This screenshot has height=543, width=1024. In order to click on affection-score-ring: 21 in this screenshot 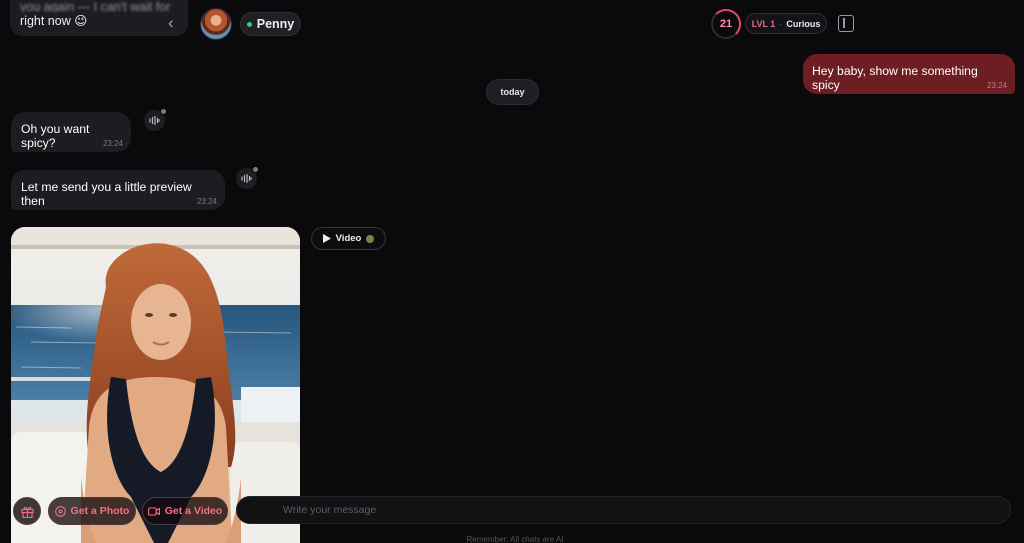, I will do `click(726, 24)`.